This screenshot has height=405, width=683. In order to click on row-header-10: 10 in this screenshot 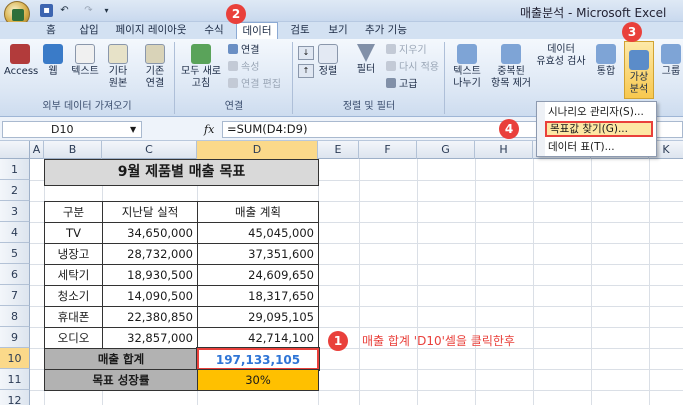, I will do `click(15, 358)`.